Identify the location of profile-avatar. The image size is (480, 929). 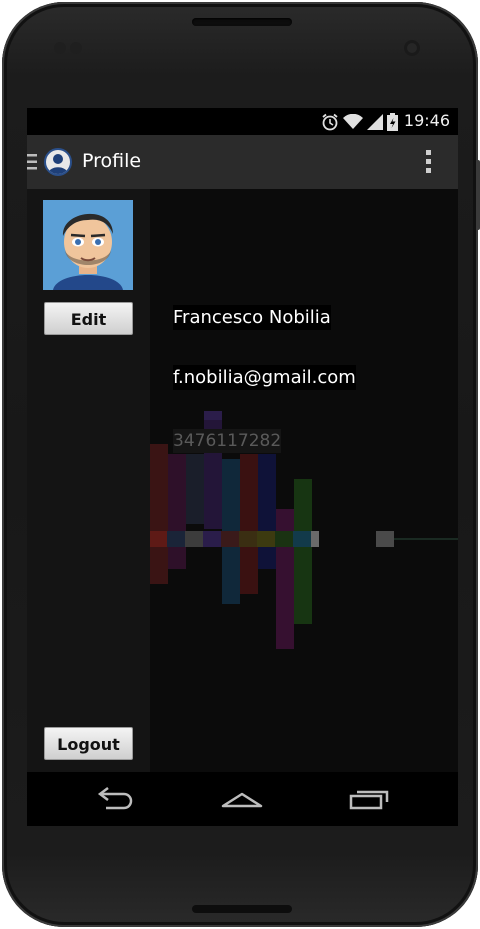
(88, 245).